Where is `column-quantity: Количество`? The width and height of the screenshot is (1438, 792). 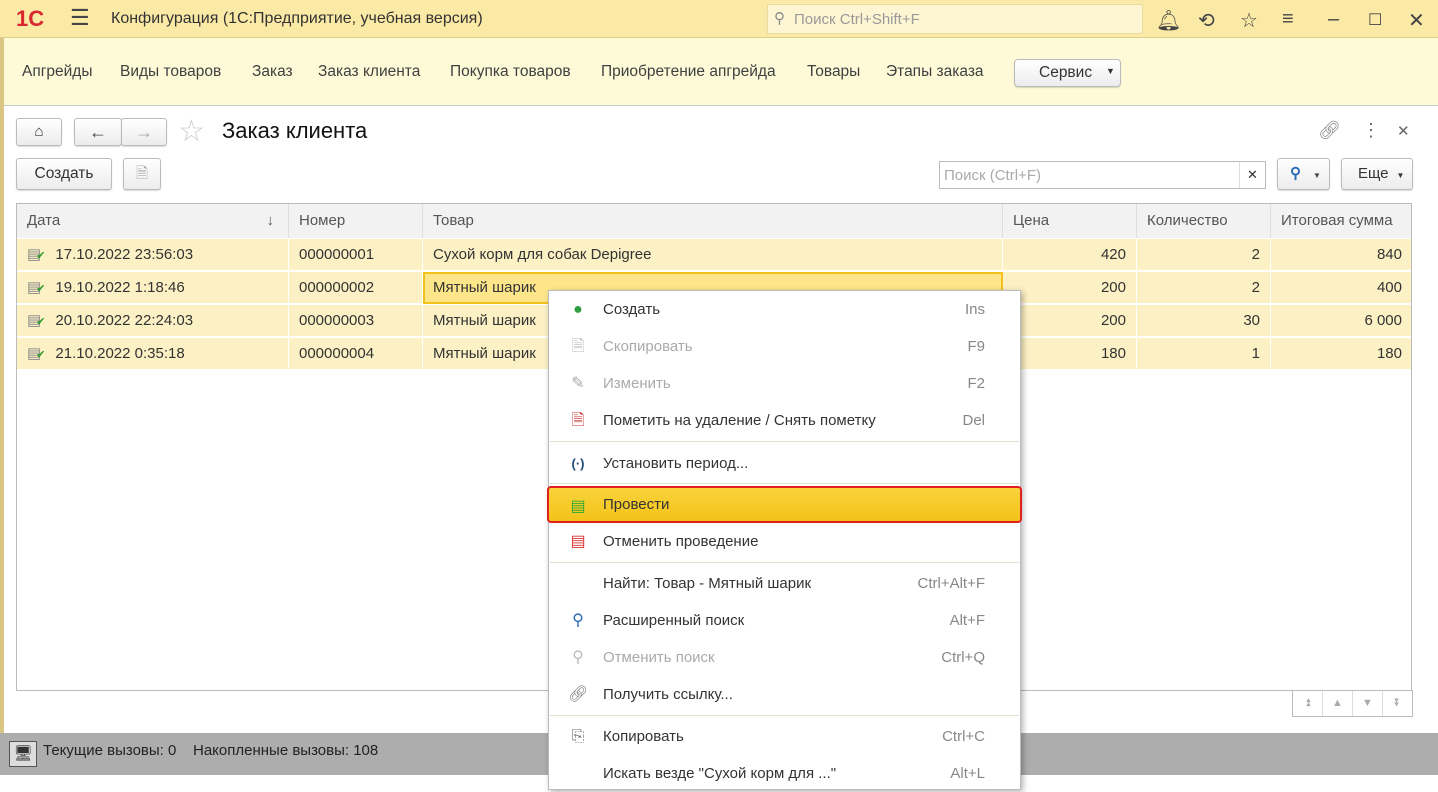 column-quantity: Количество is located at coordinates (1204, 221).